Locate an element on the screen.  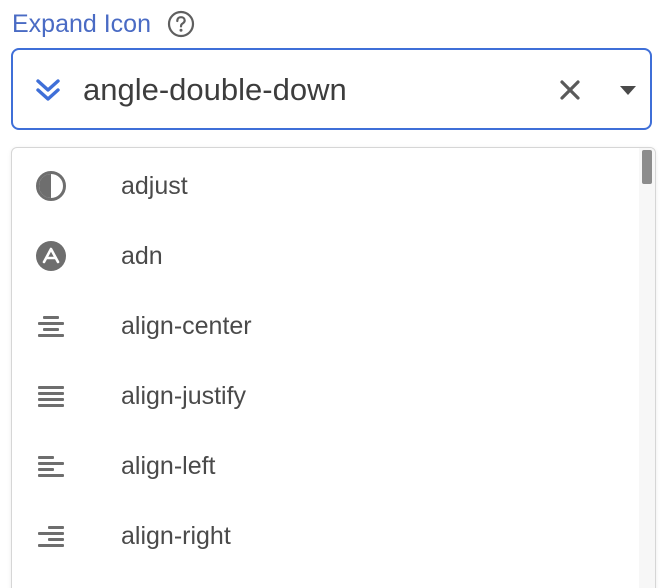
icon-select-input: angle-double-down is located at coordinates (331, 89).